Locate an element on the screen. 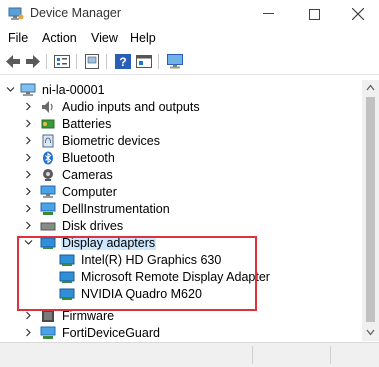 The image size is (379, 367). tree-item-label: FortiDeviceGuard is located at coordinates (111, 332).